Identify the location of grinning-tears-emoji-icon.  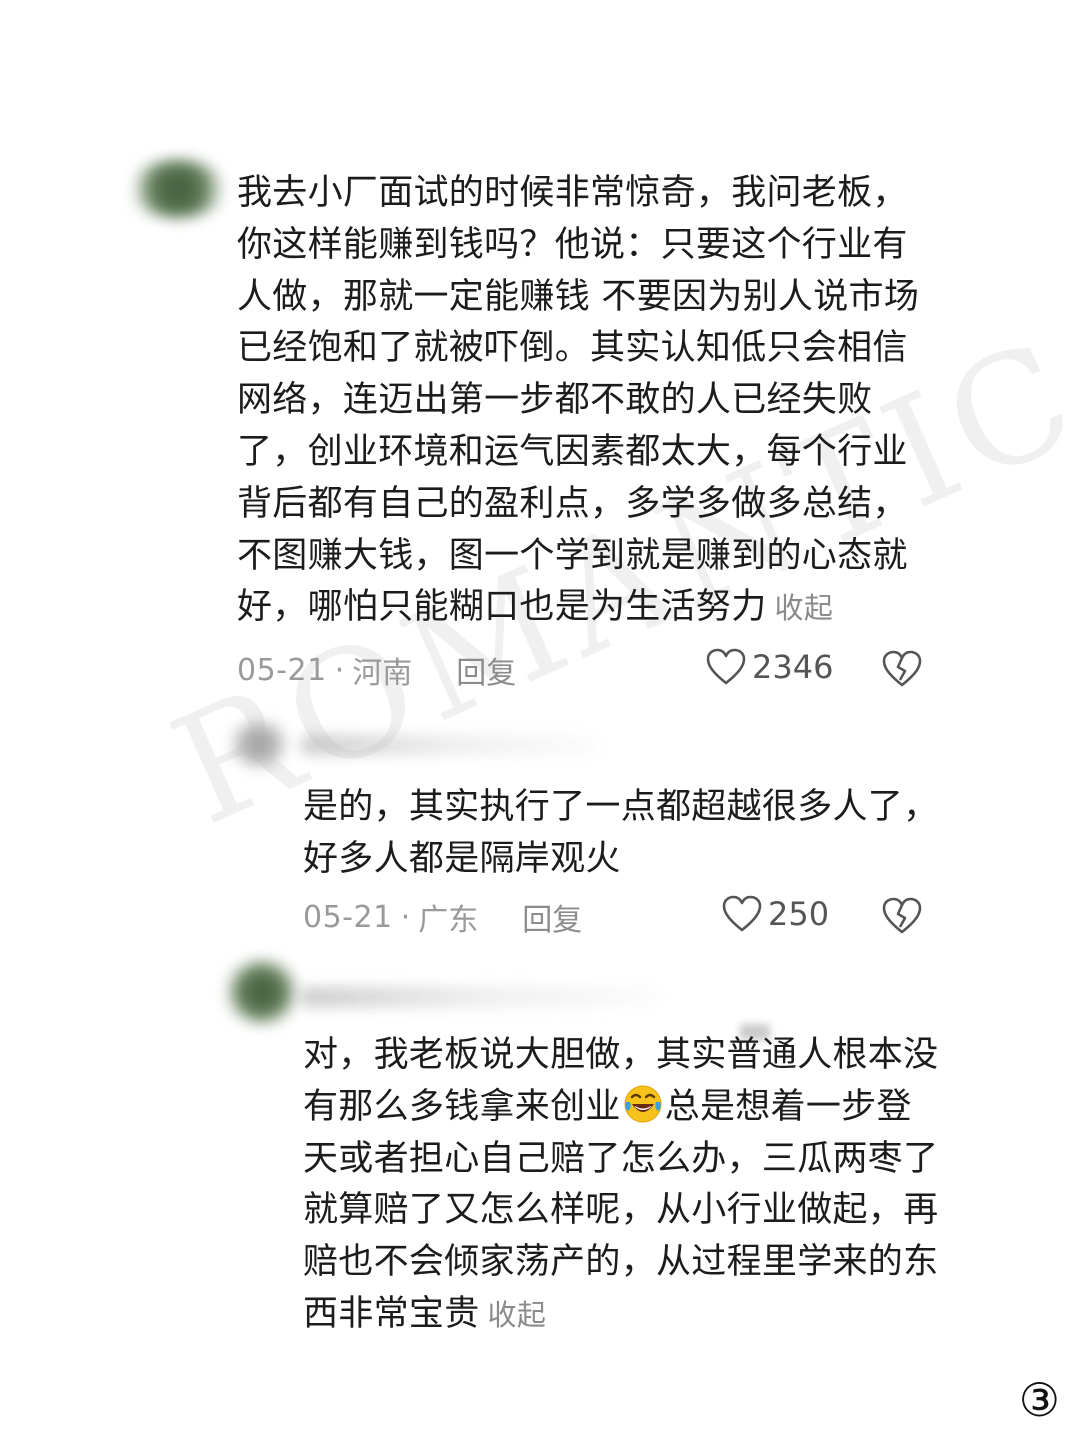
(643, 1104).